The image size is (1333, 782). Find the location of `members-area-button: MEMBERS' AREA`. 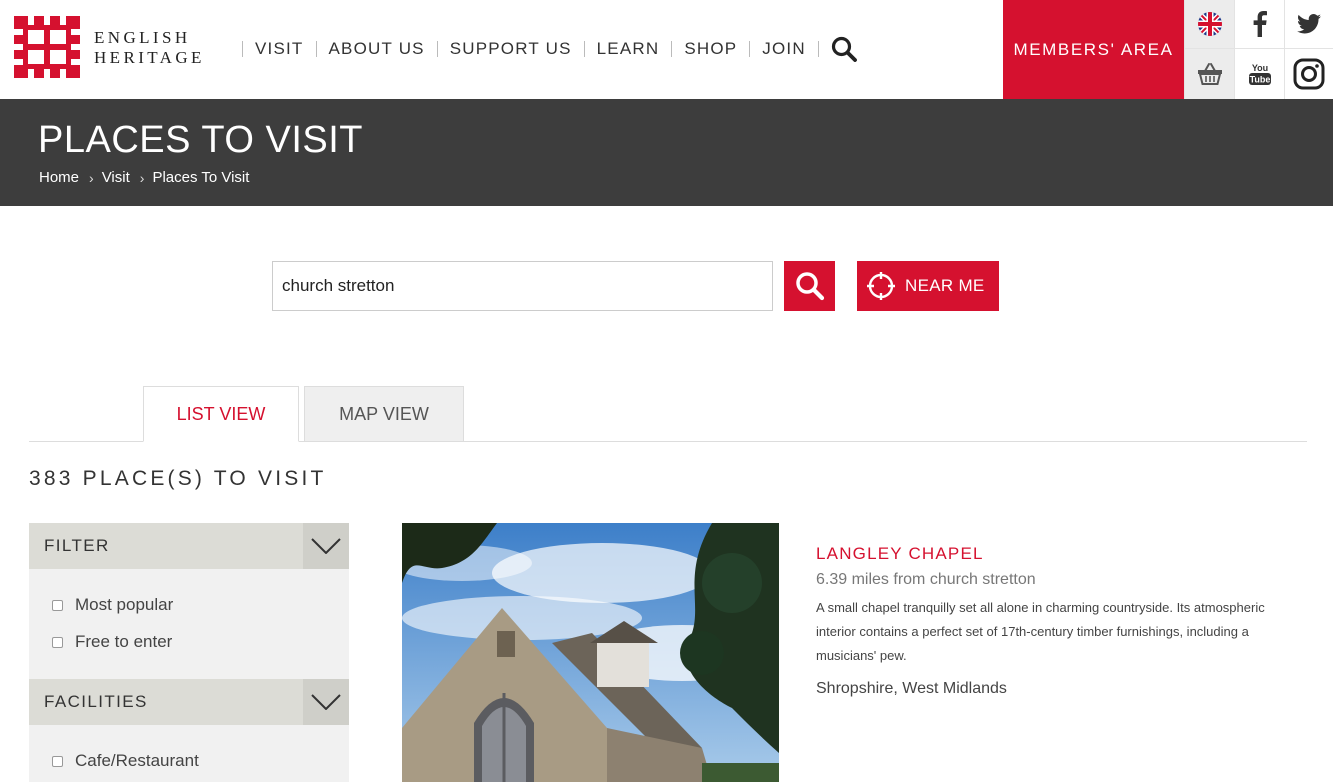

members-area-button: MEMBERS' AREA is located at coordinates (1093, 49).